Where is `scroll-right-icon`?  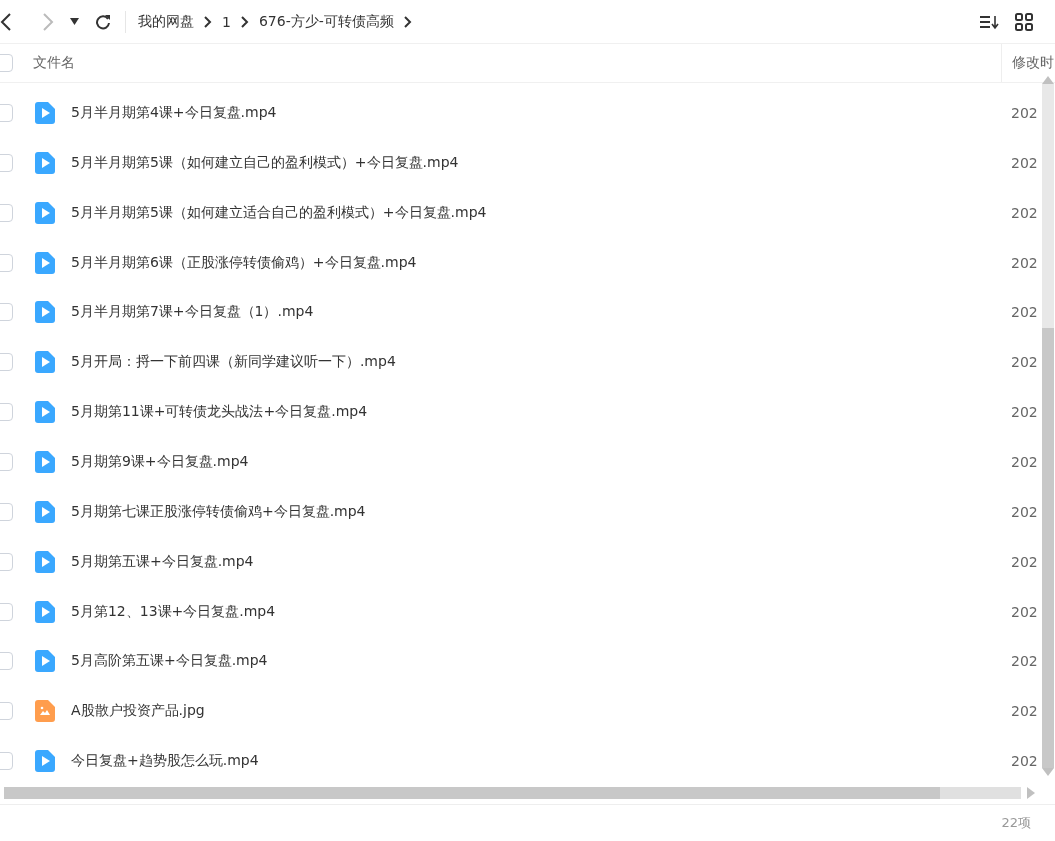
scroll-right-icon is located at coordinates (1031, 793).